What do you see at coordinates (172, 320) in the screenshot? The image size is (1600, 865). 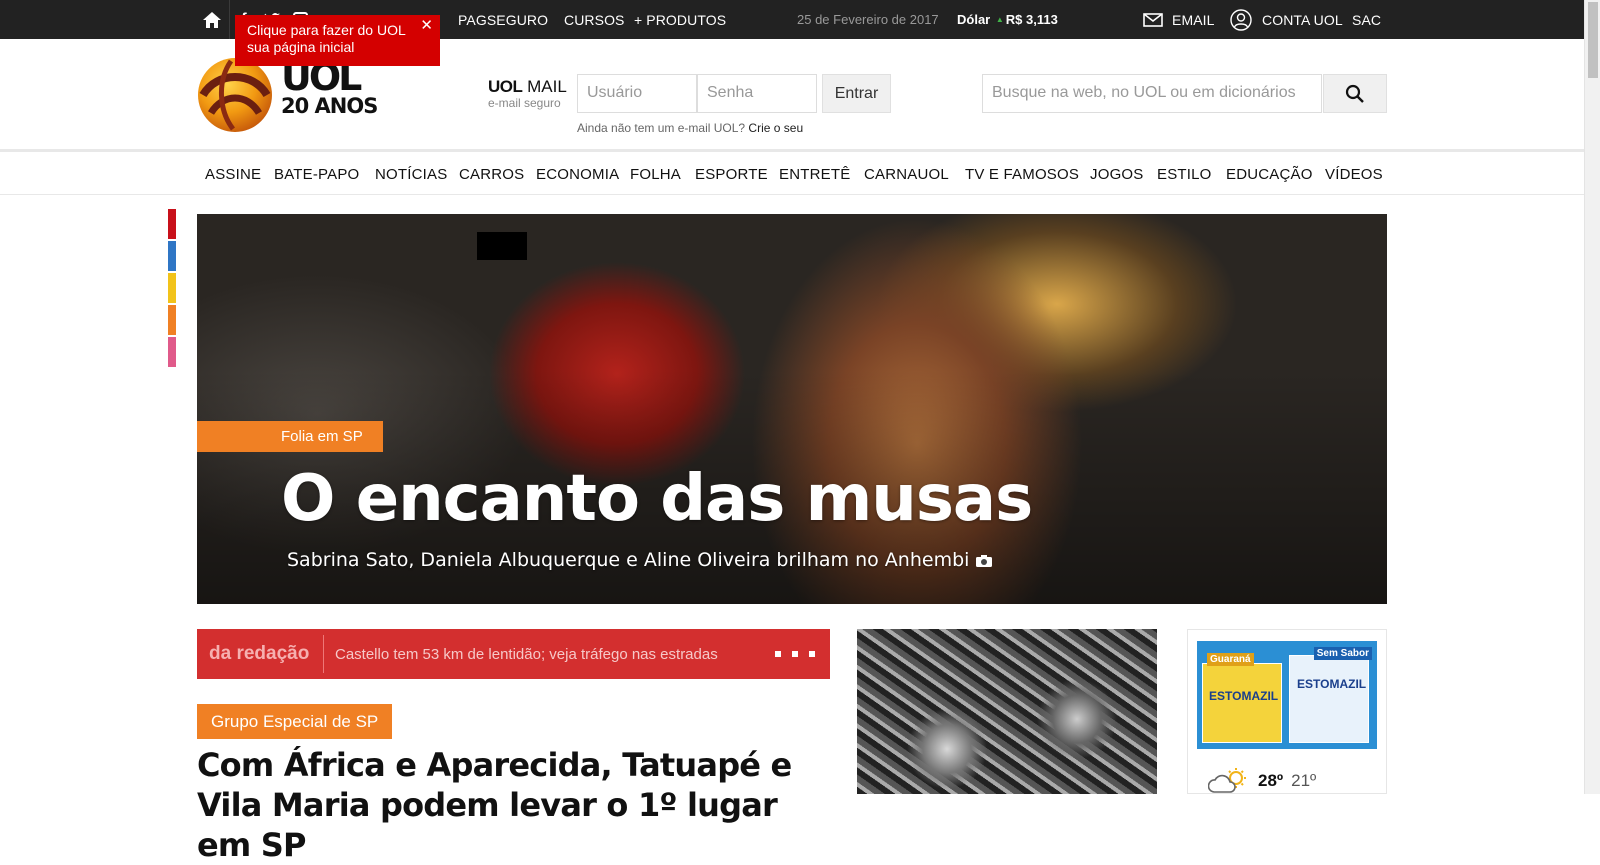 I see `side-bar-orange` at bounding box center [172, 320].